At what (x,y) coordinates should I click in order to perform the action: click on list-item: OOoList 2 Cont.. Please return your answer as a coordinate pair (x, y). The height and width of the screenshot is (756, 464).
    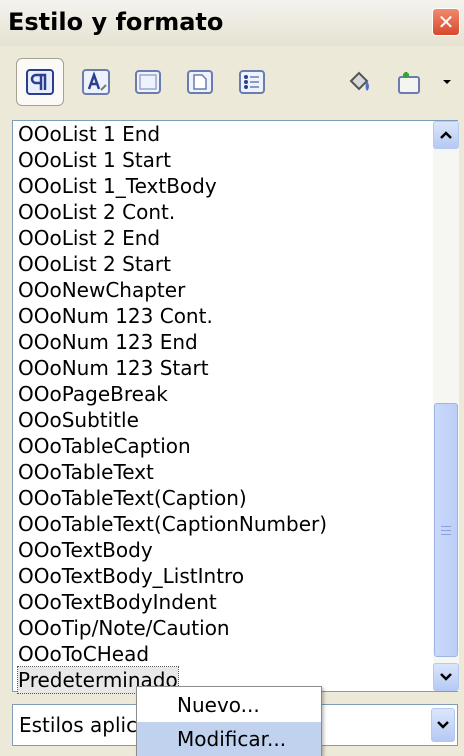
    Looking at the image, I should click on (96, 212).